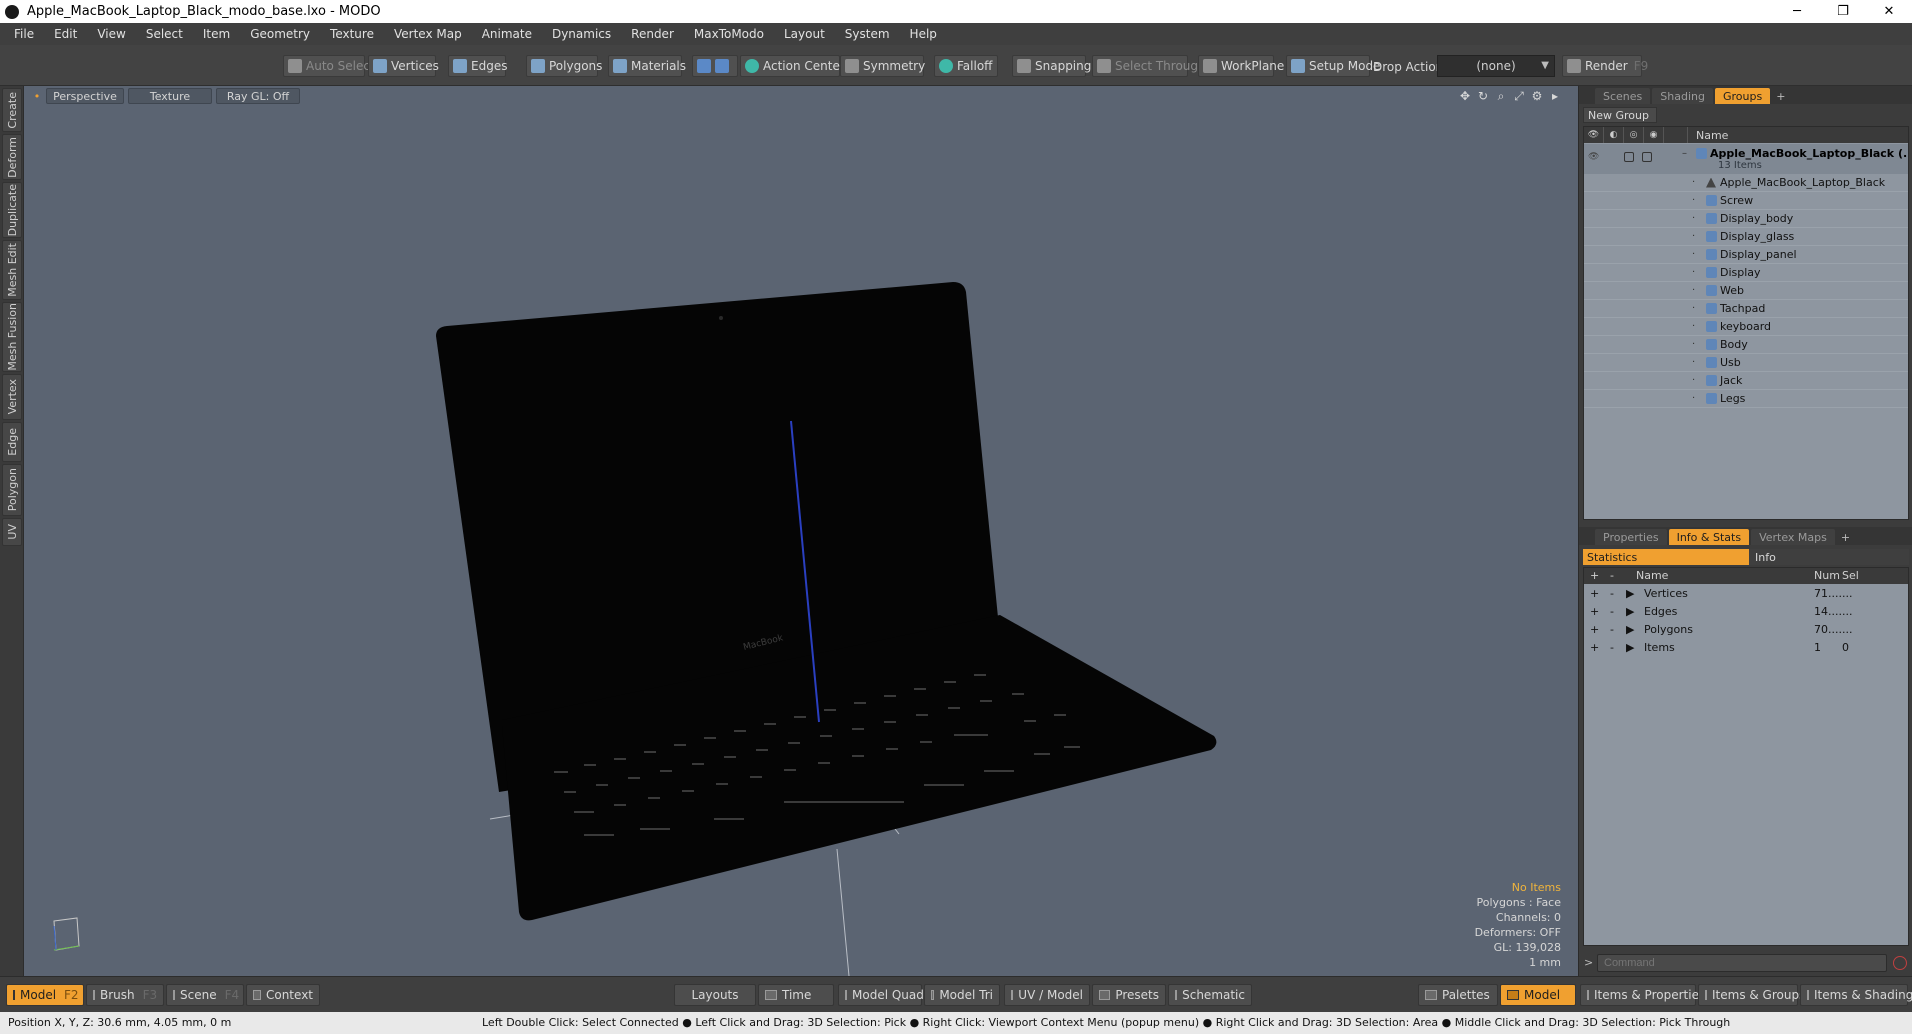 This screenshot has height=1034, width=1912. Describe the element at coordinates (1746, 381) in the screenshot. I see `list-item: · Jack` at that location.